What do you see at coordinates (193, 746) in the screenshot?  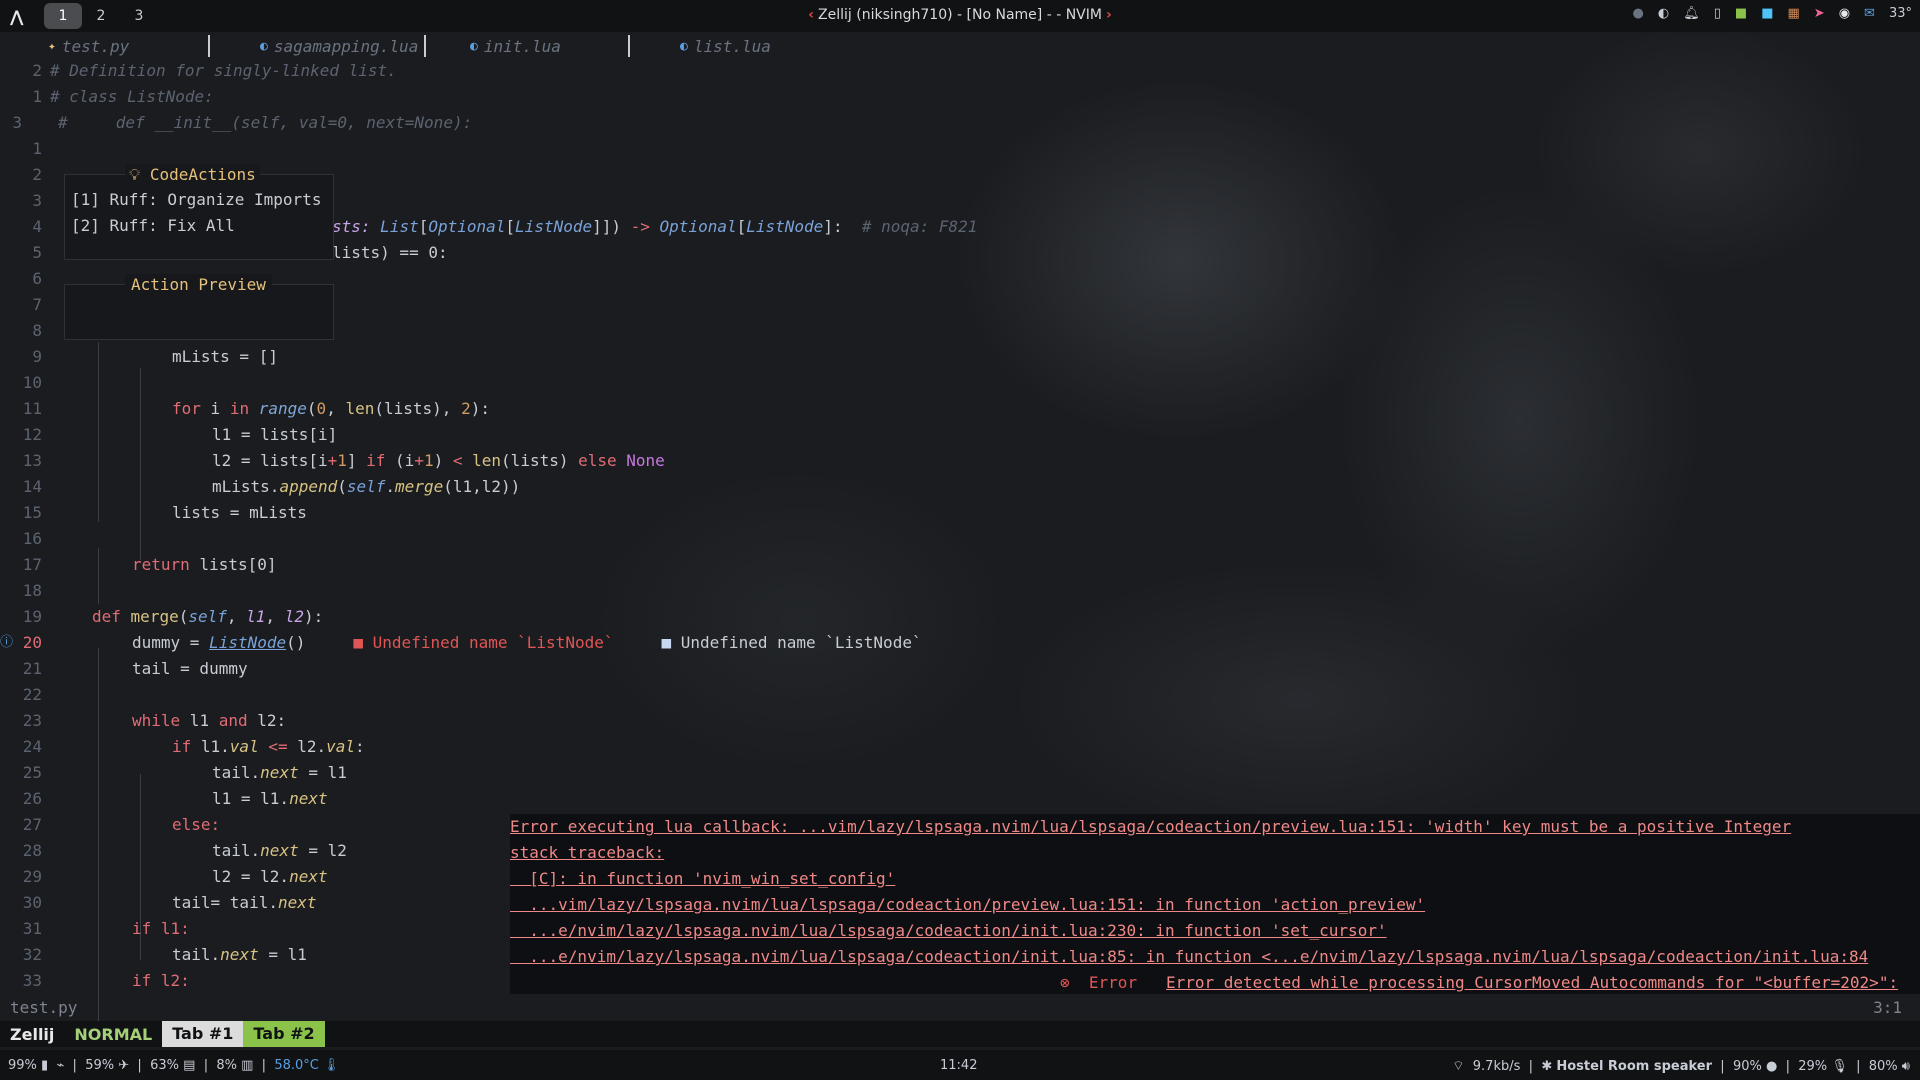 I see `code-line: 24 if l1.val <= l2.val:` at bounding box center [193, 746].